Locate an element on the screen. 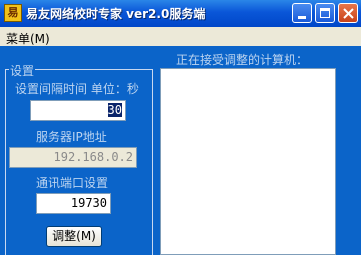 The image size is (361, 255). server-ip-field: 192.168.0.2 is located at coordinates (73, 157).